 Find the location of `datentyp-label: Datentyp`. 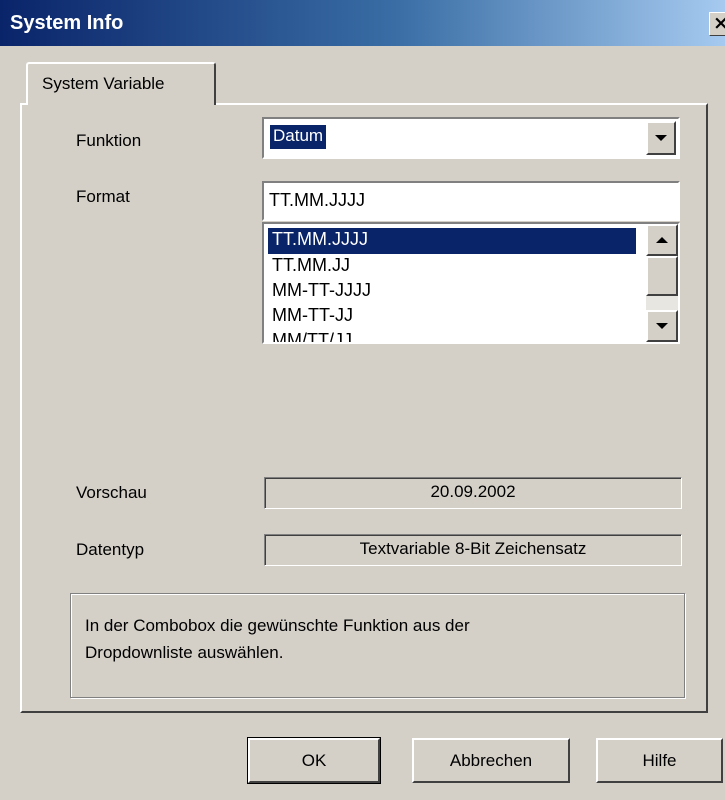

datentyp-label: Datentyp is located at coordinates (110, 549).